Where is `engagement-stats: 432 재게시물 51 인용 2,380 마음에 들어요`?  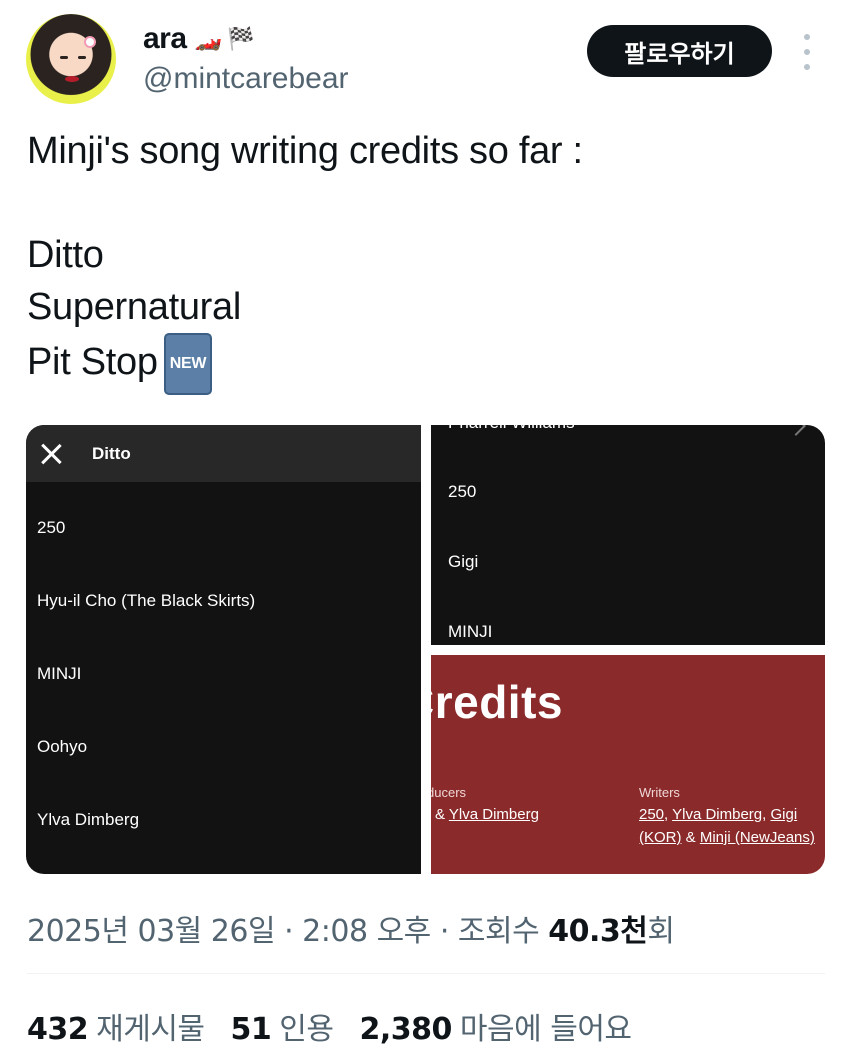 engagement-stats: 432 재게시물 51 인용 2,380 마음에 들어요 is located at coordinates (329, 1026).